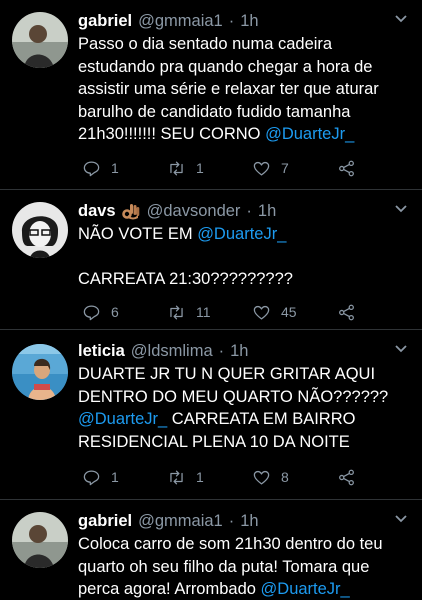 This screenshot has height=600, width=422. I want to click on like-count: 45, so click(289, 312).